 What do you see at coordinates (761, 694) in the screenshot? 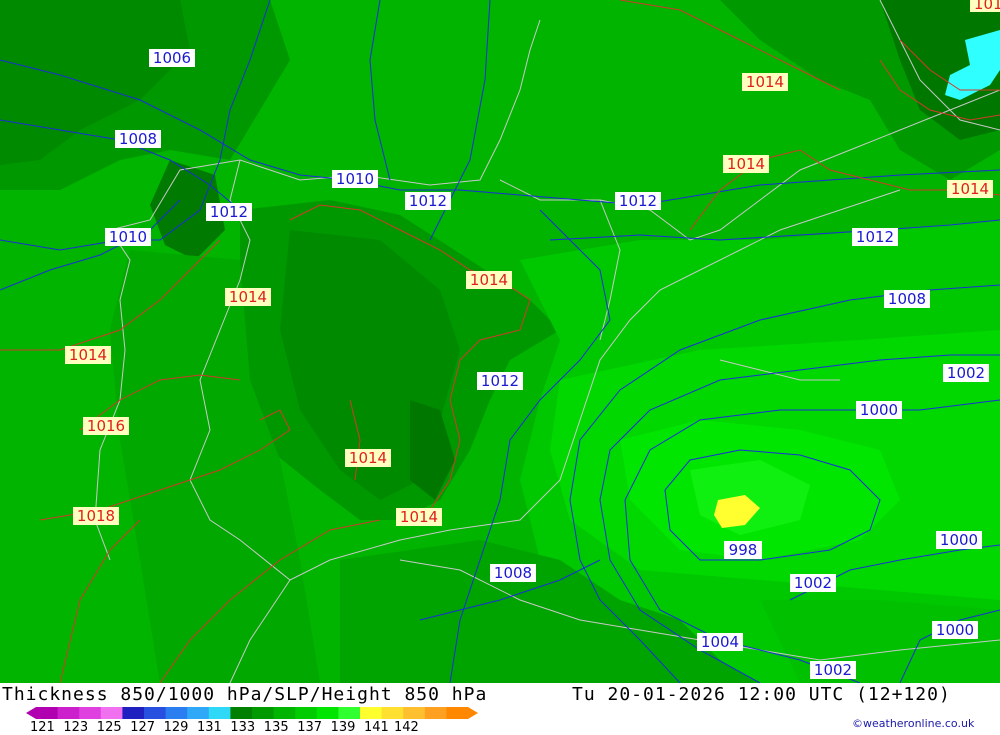
I see `map-datetime: Tu 20-01-2026 12:00 UTC (12+120)` at bounding box center [761, 694].